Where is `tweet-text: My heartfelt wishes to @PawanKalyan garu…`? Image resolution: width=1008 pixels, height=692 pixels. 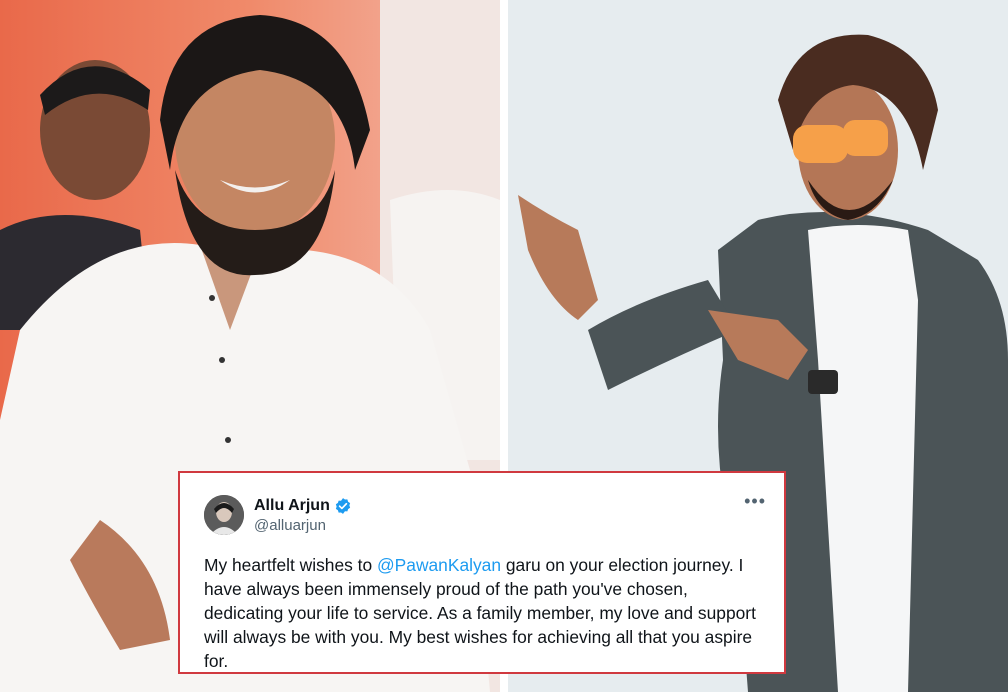 tweet-text: My heartfelt wishes to @PawanKalyan garu… is located at coordinates (484, 613).